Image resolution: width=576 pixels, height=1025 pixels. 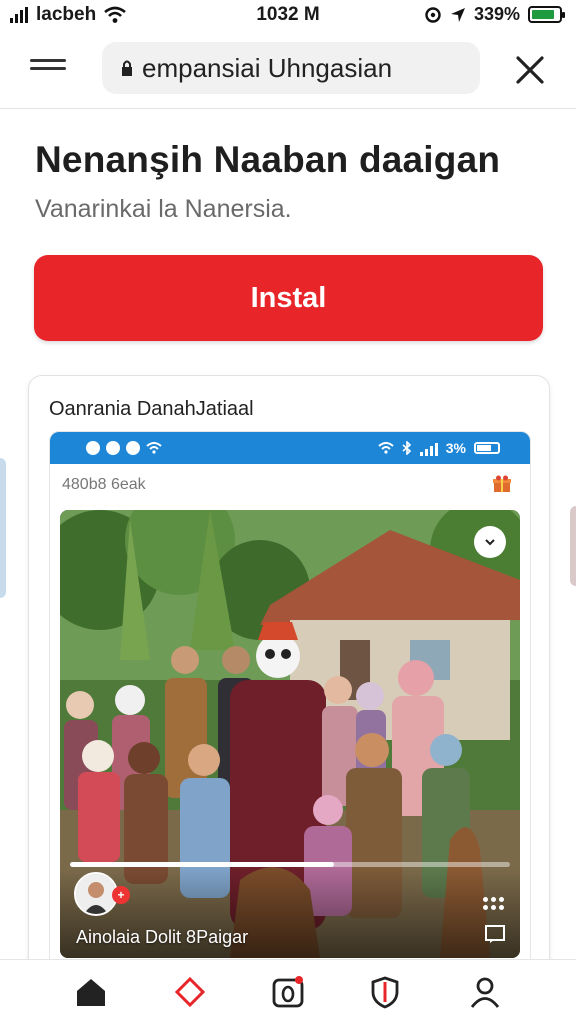 I want to click on url-bar: empansiai Uhngasian, so click(x=291, y=68).